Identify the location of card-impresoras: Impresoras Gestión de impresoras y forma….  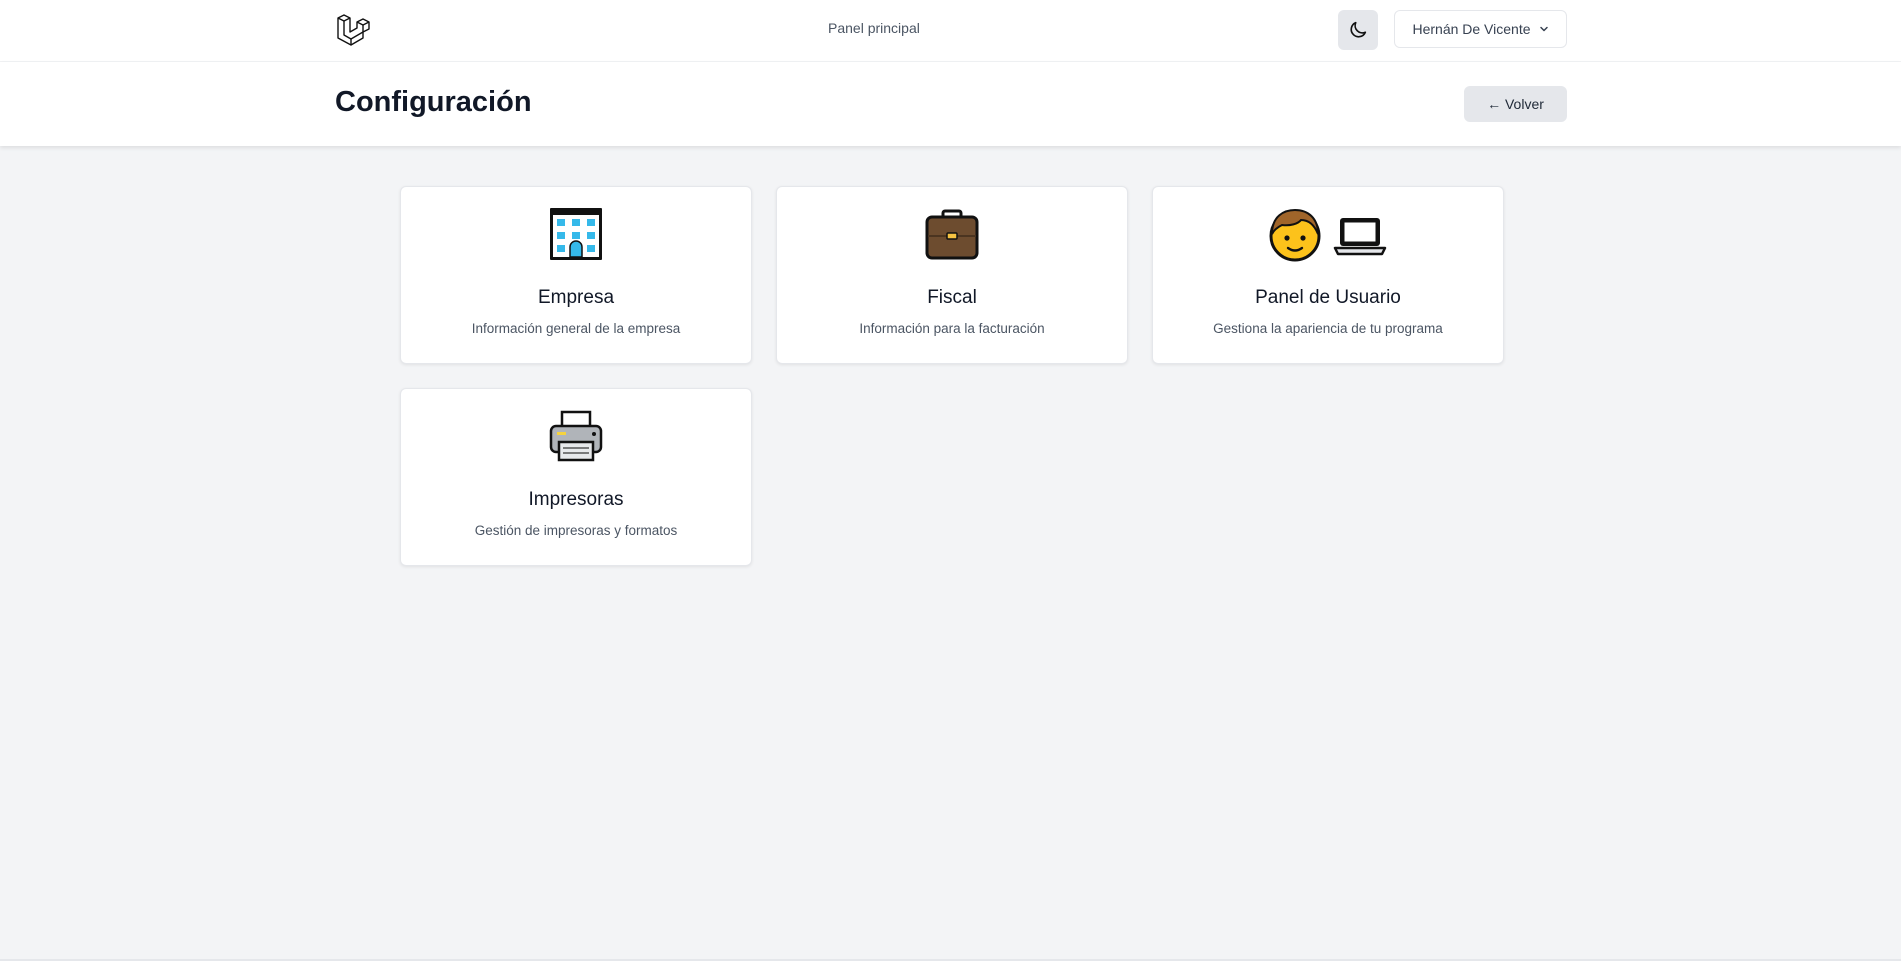
(576, 477).